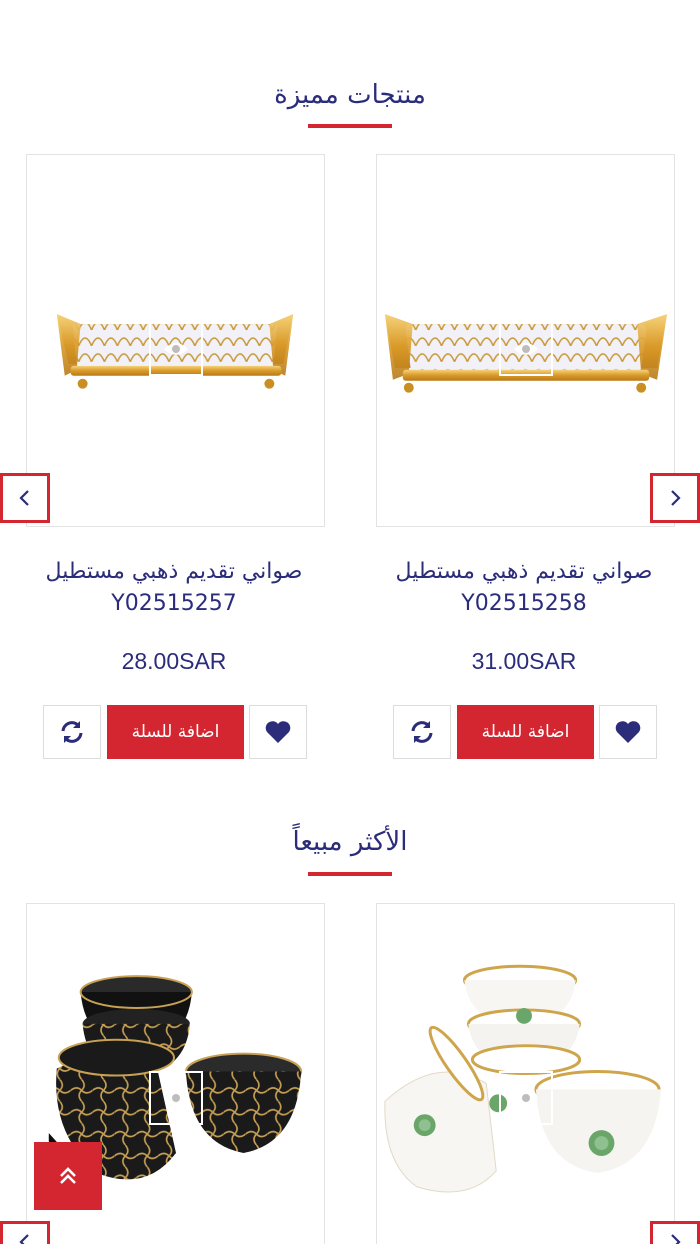  I want to click on product-price: 28.00SAR, so click(174, 661).